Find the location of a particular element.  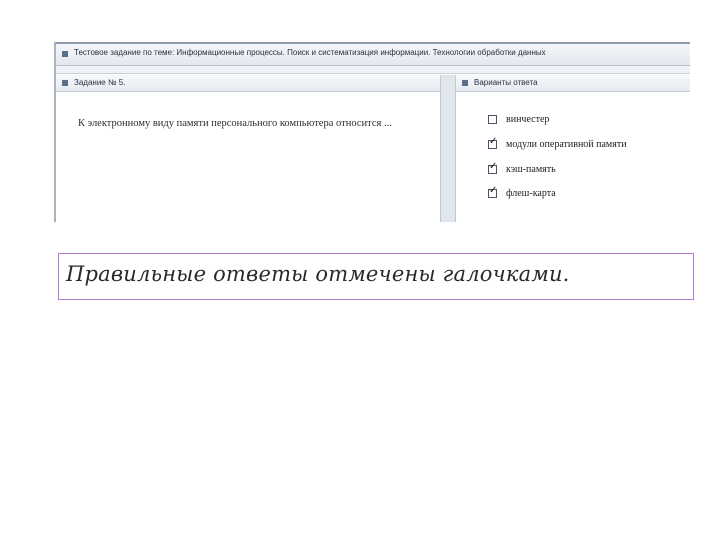

answer-option-label: винчестер is located at coordinates (528, 119).